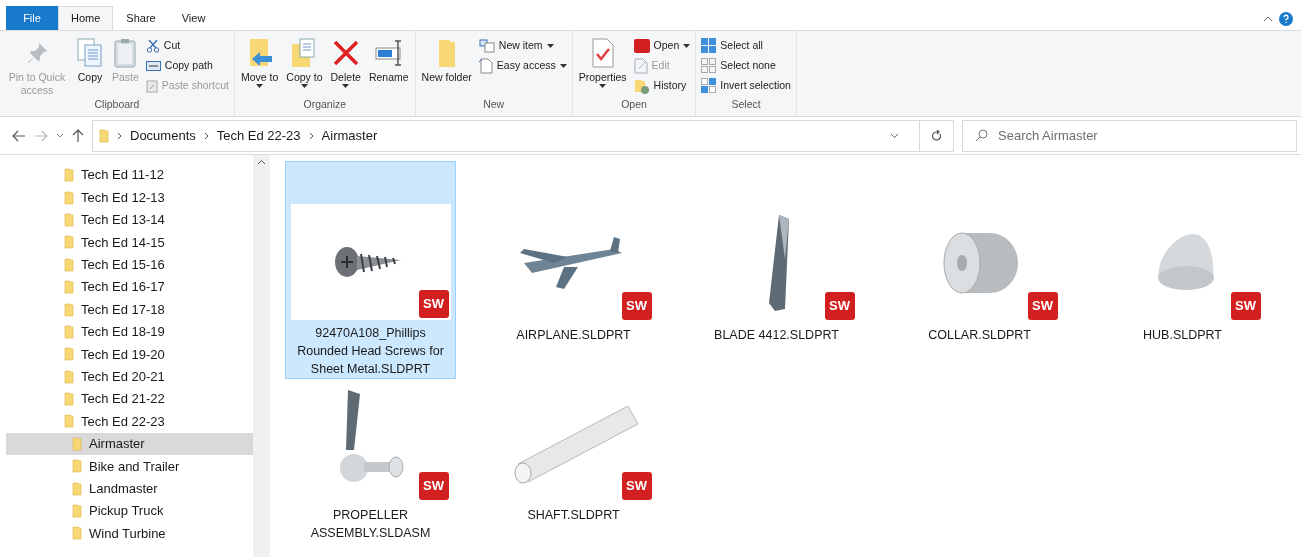 This screenshot has width=1301, height=557. I want to click on rename-icon, so click(388, 53).